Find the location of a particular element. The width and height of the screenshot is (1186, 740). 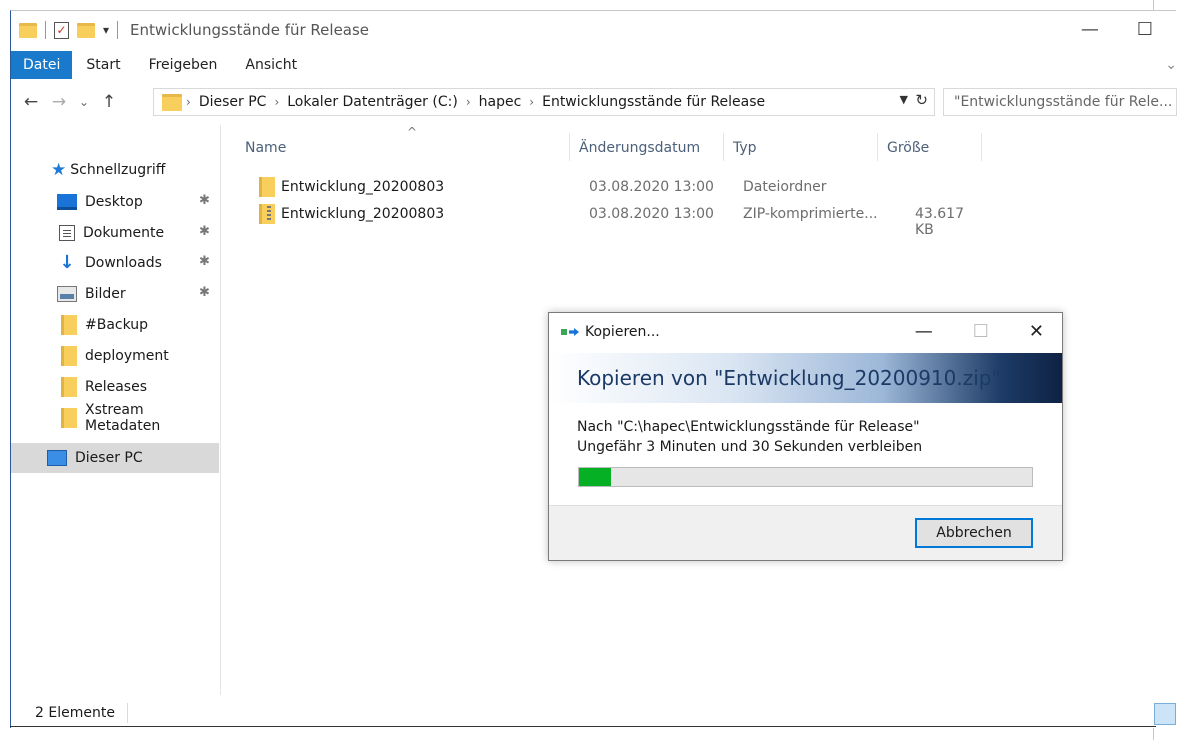

refresh-icon: ↻ is located at coordinates (921, 100).